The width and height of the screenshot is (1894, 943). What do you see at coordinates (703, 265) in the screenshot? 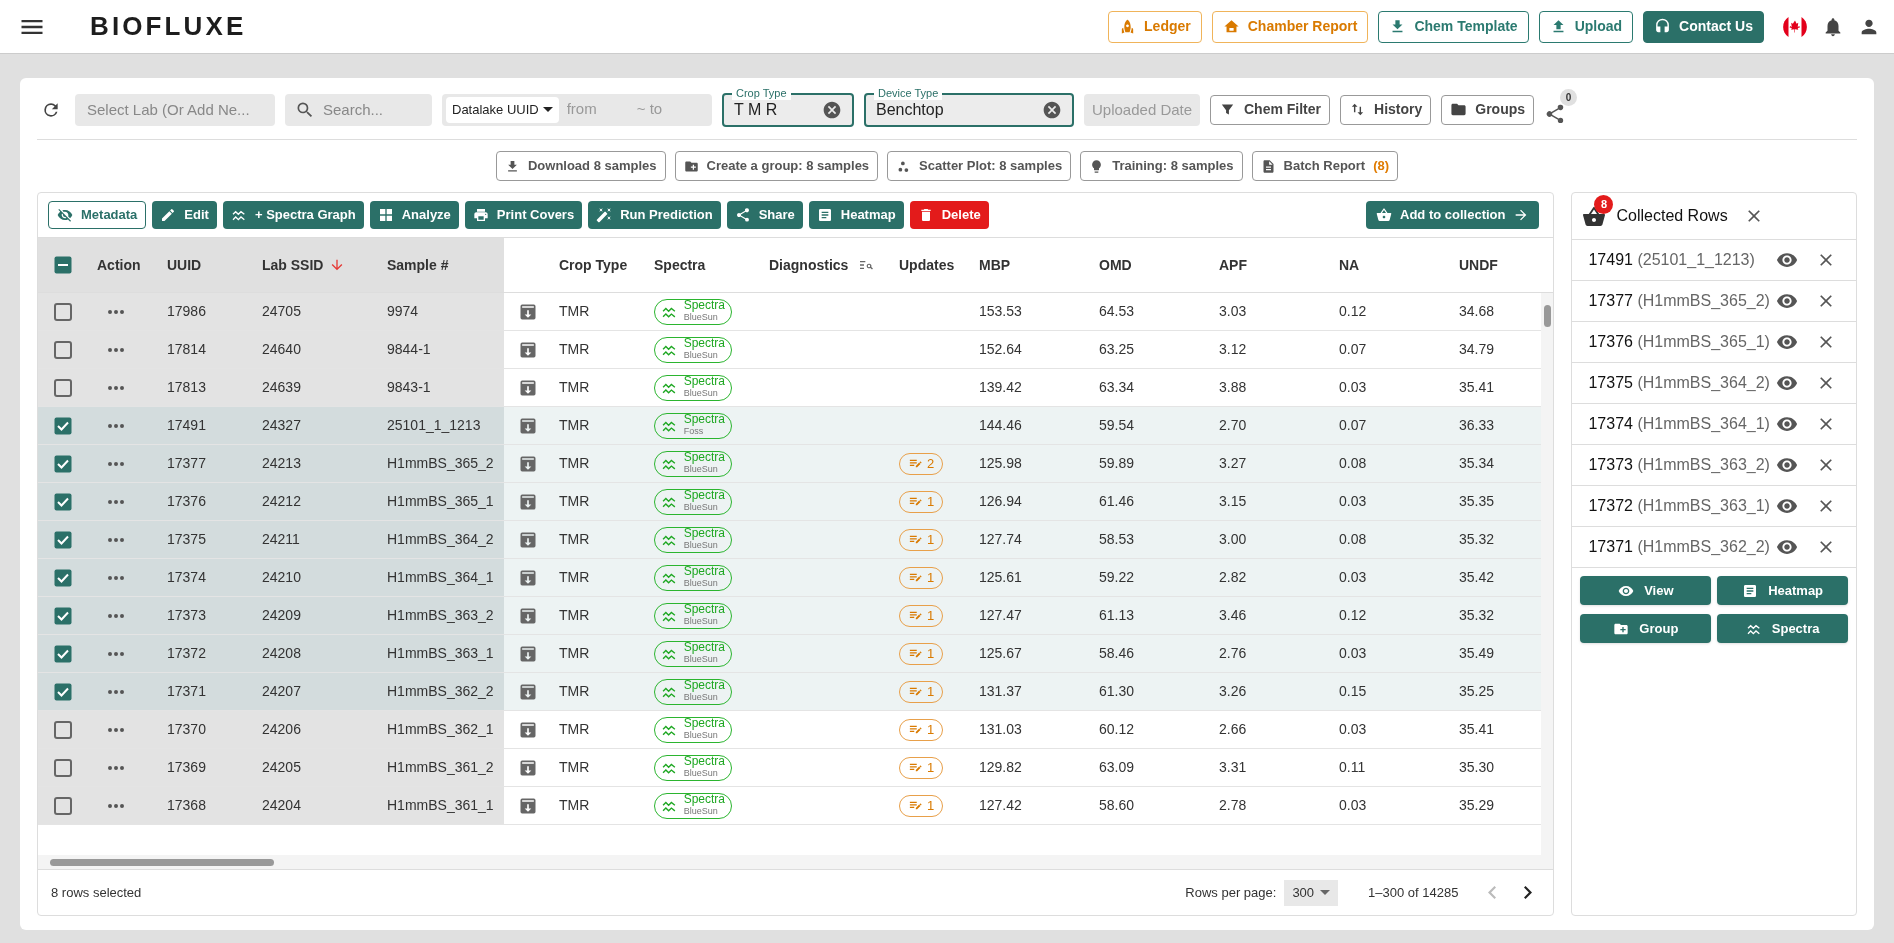
I see `column-header: Spectra` at bounding box center [703, 265].